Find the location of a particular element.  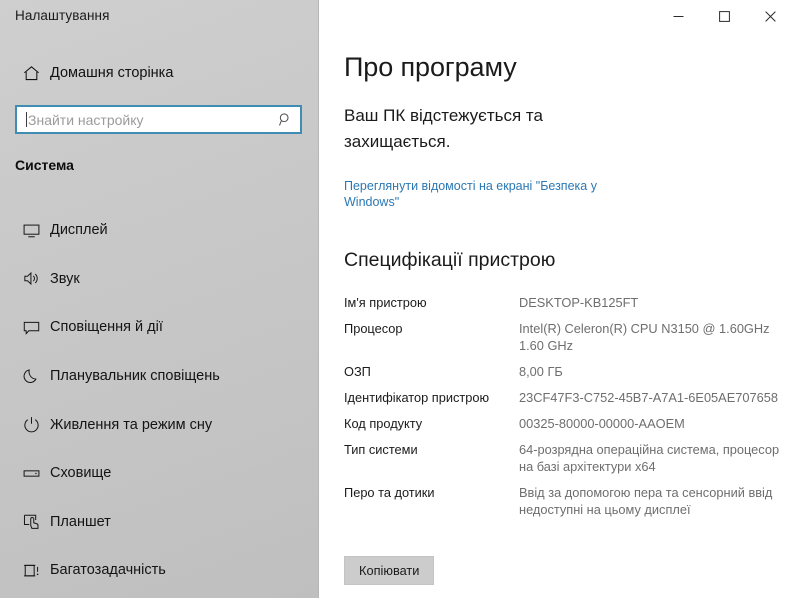

copy-button: Копіювати is located at coordinates (389, 570).